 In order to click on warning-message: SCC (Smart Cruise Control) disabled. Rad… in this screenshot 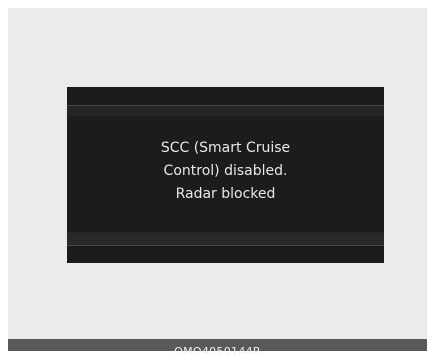, I will do `click(225, 171)`.